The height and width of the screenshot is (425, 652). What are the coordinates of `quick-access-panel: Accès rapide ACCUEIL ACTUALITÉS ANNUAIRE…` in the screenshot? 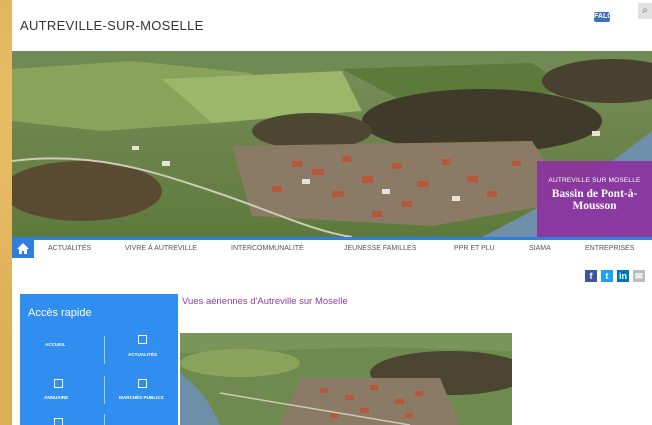 It's located at (99, 359).